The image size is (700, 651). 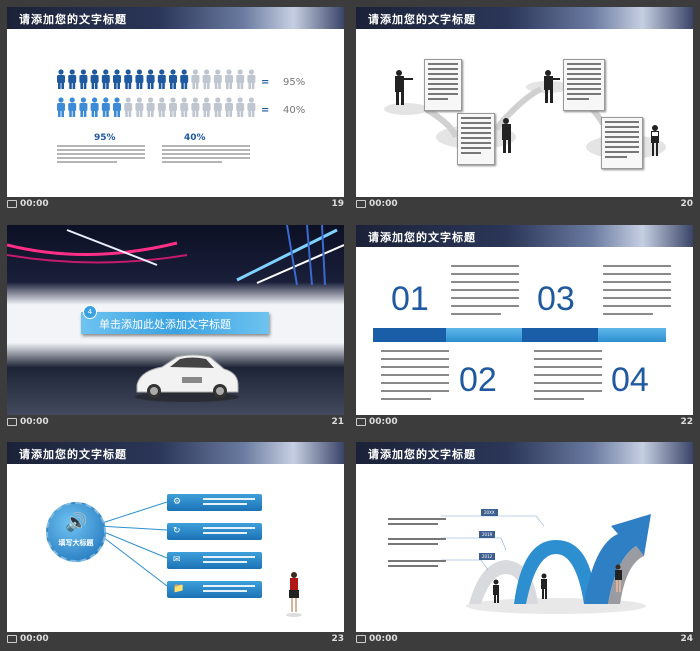 What do you see at coordinates (177, 560) in the screenshot?
I see `mail-icon: ✉` at bounding box center [177, 560].